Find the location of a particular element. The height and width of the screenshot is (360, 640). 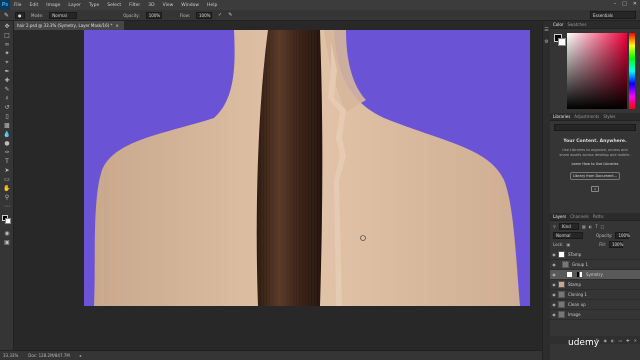

quick-mask-icon: ◉ is located at coordinates (7, 233).